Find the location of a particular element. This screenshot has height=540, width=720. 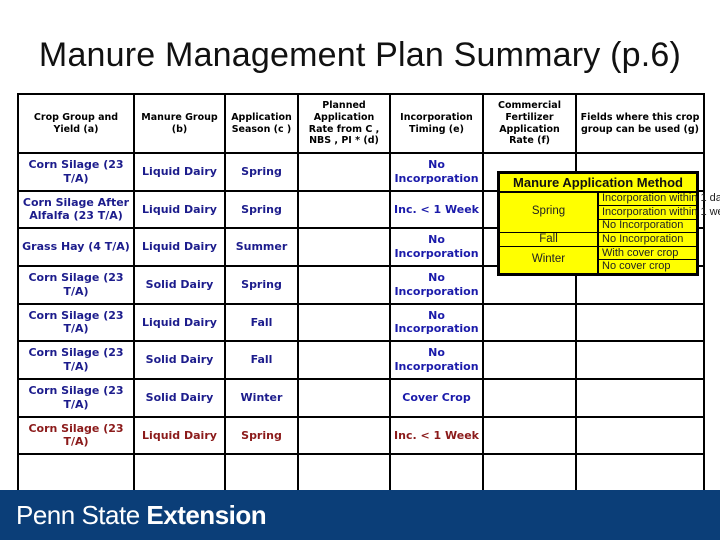

legend-method: Incorporation within 1 week is located at coordinates (658, 212).